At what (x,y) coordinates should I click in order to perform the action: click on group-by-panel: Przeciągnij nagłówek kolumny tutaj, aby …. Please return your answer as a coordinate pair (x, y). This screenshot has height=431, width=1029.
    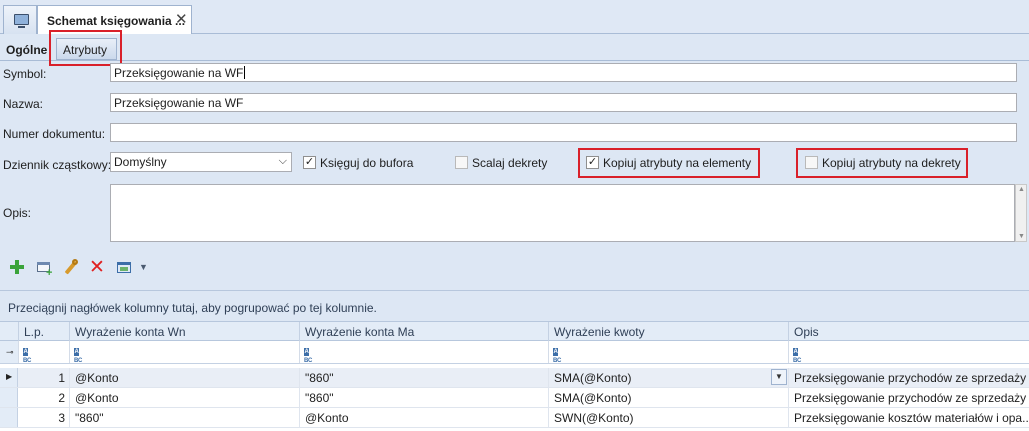
    Looking at the image, I should click on (514, 306).